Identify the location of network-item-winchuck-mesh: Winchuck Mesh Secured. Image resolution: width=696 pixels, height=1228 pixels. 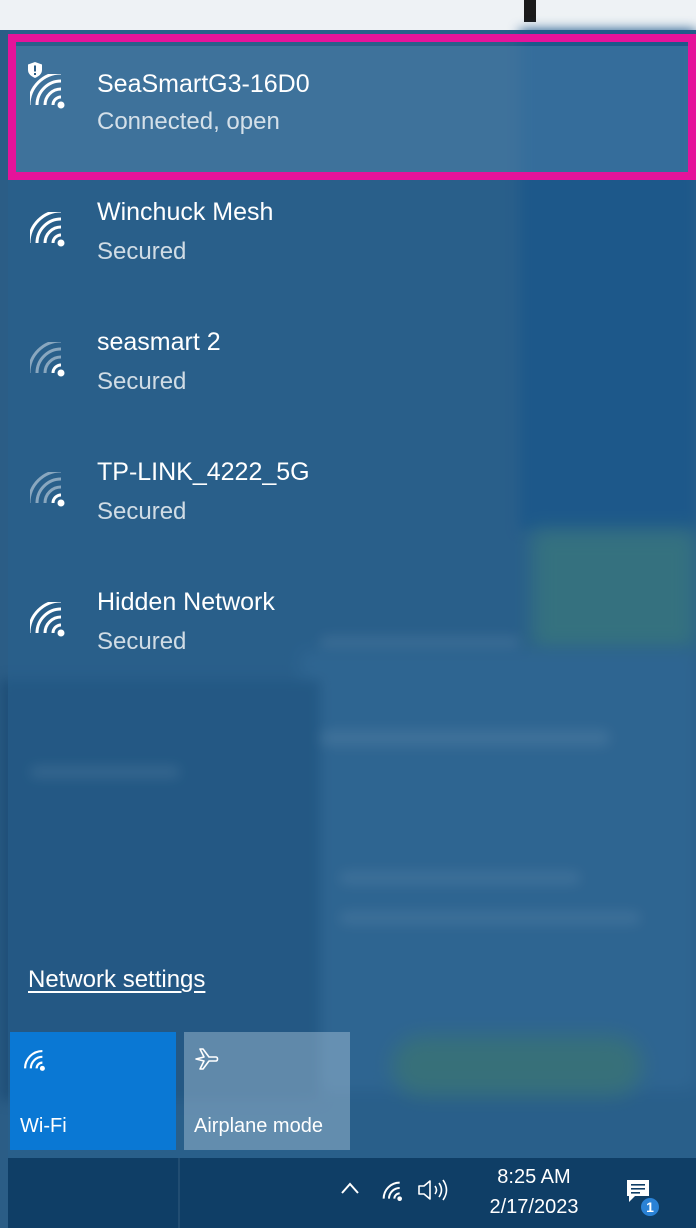
(352, 246).